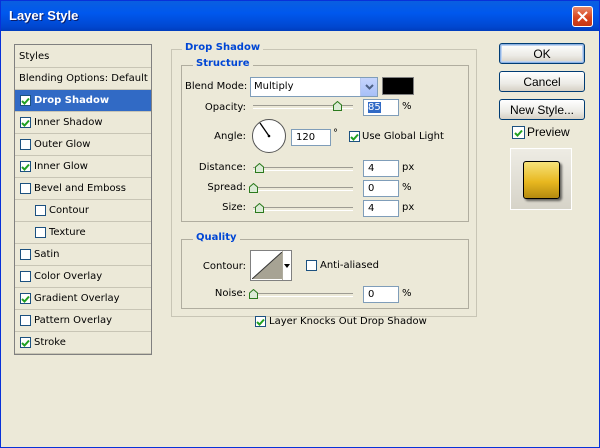 This screenshot has width=600, height=448. What do you see at coordinates (224, 266) in the screenshot?
I see `contour-label: Contour:` at bounding box center [224, 266].